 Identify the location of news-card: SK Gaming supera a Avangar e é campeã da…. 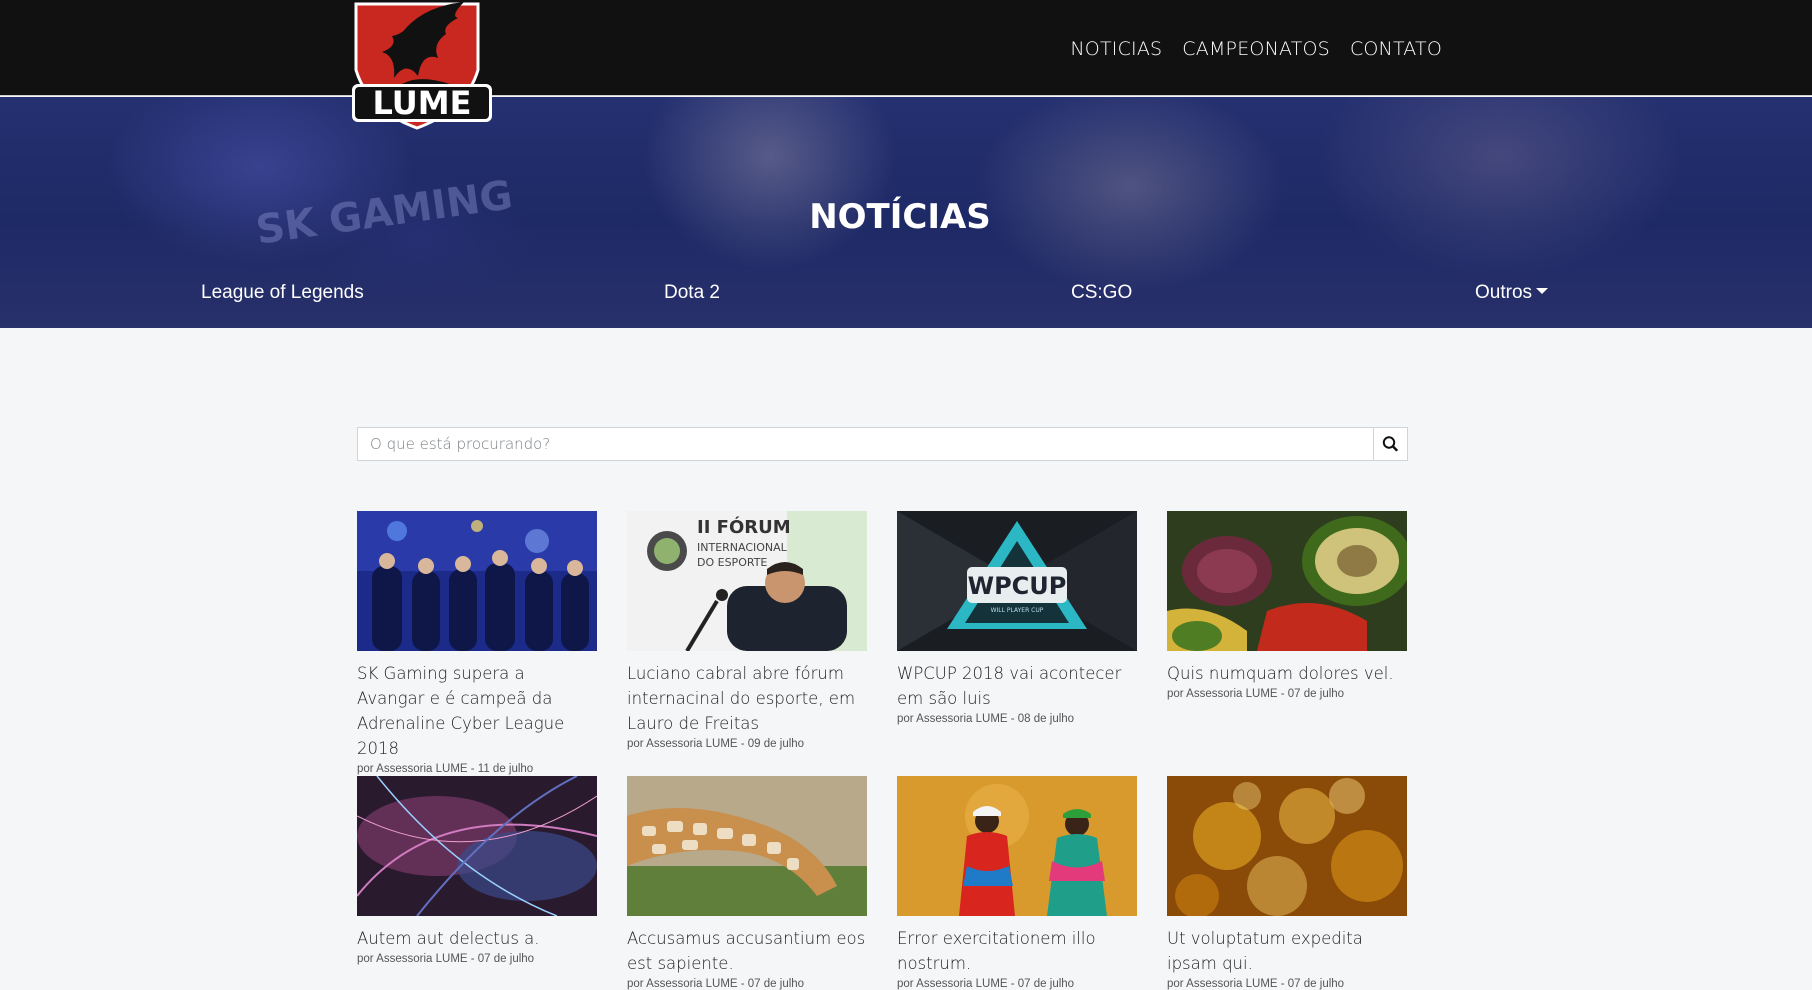
(477, 643).